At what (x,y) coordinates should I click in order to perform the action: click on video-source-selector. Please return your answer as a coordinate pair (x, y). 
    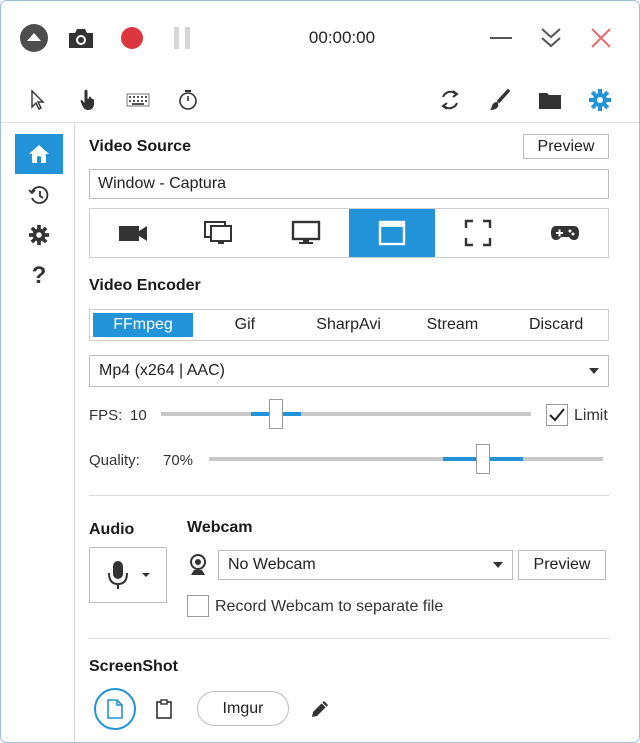
    Looking at the image, I should click on (349, 233).